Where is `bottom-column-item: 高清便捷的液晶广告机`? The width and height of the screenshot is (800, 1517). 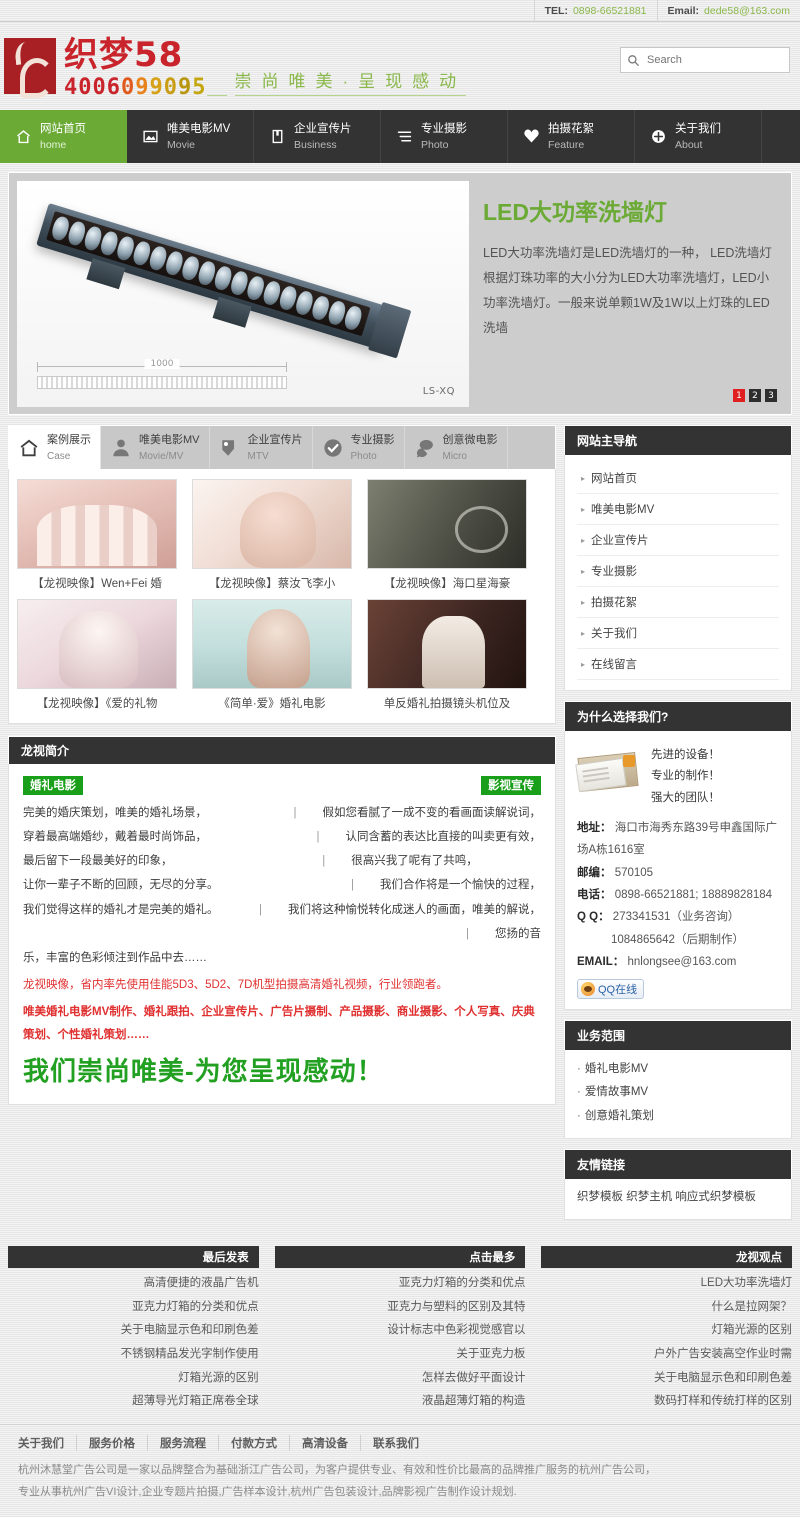
bottom-column-item: 高清便捷的液晶广告机 is located at coordinates (133, 1284).